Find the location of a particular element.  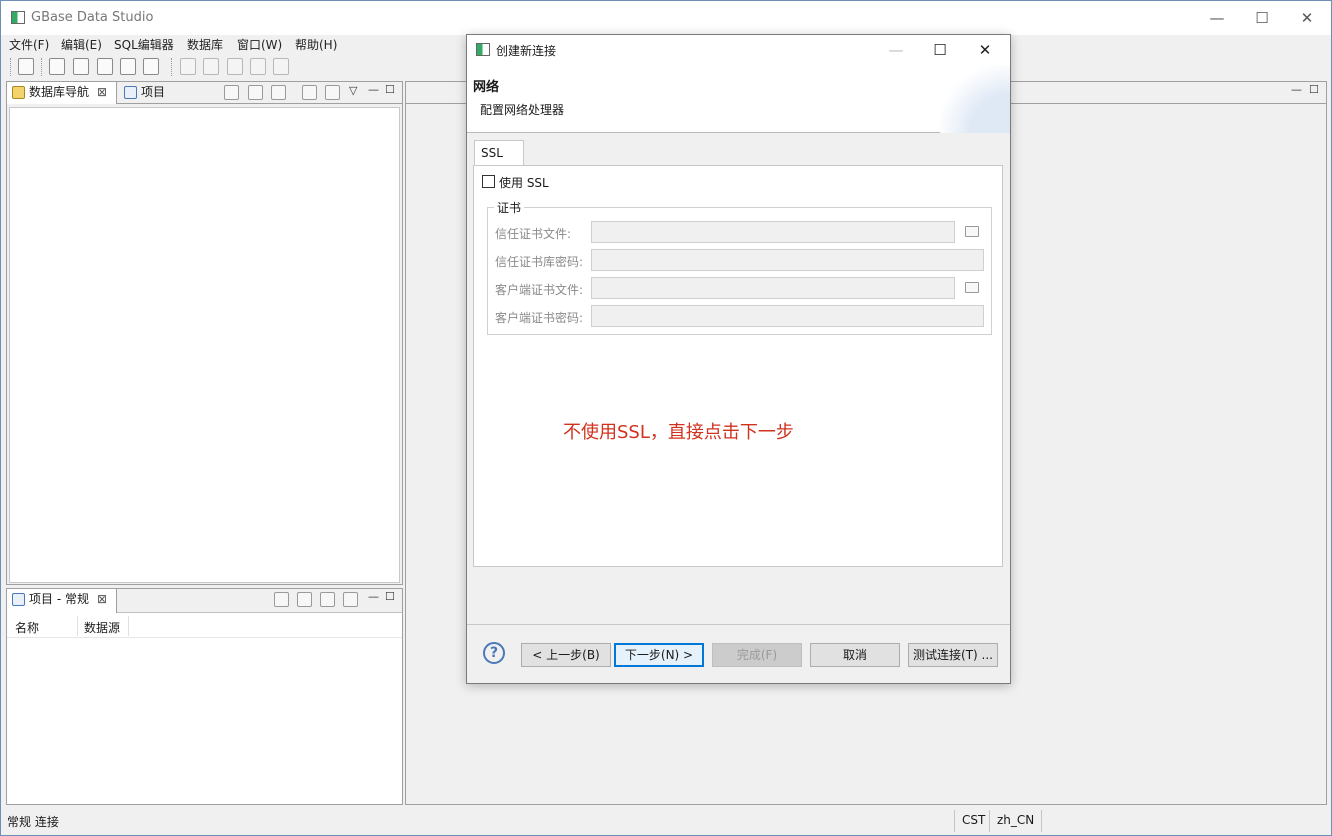

dialog-close-button: ✕ is located at coordinates (985, 50).